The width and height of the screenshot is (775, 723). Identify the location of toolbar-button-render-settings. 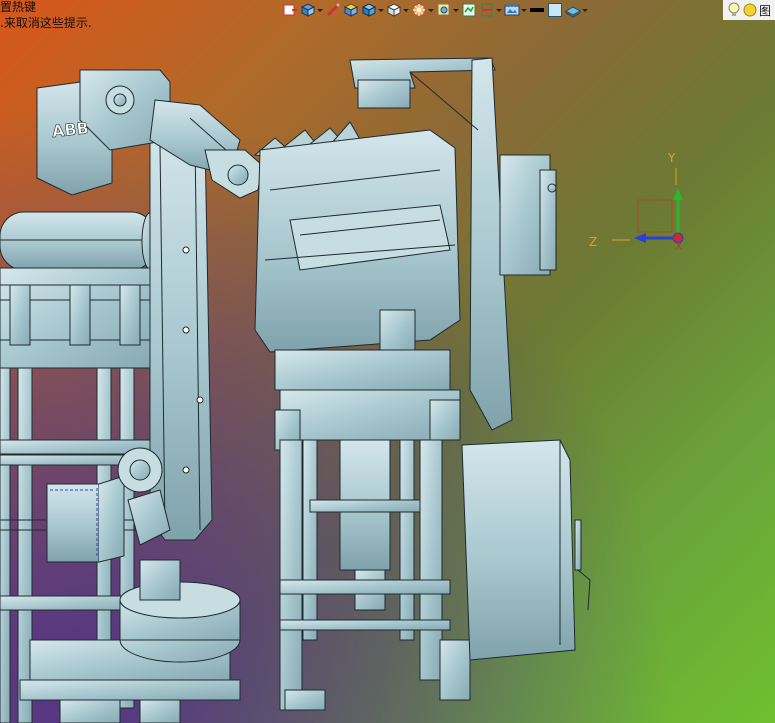
(422, 10).